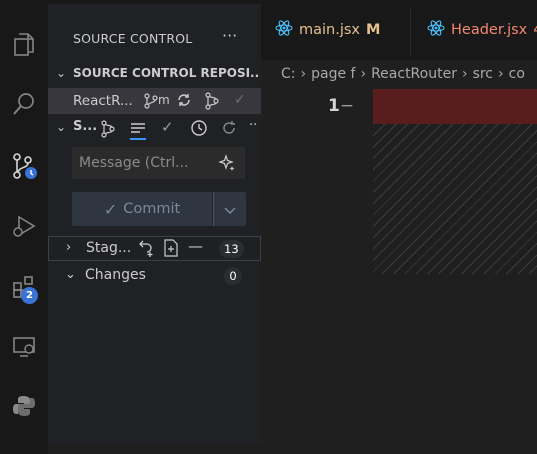 This screenshot has height=454, width=537. What do you see at coordinates (455, 106) in the screenshot?
I see `removed-line-highlight` at bounding box center [455, 106].